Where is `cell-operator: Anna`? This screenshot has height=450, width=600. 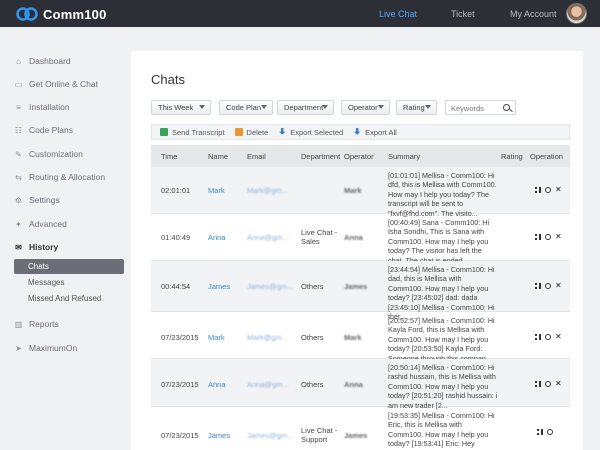
cell-operator: Anna is located at coordinates (353, 384).